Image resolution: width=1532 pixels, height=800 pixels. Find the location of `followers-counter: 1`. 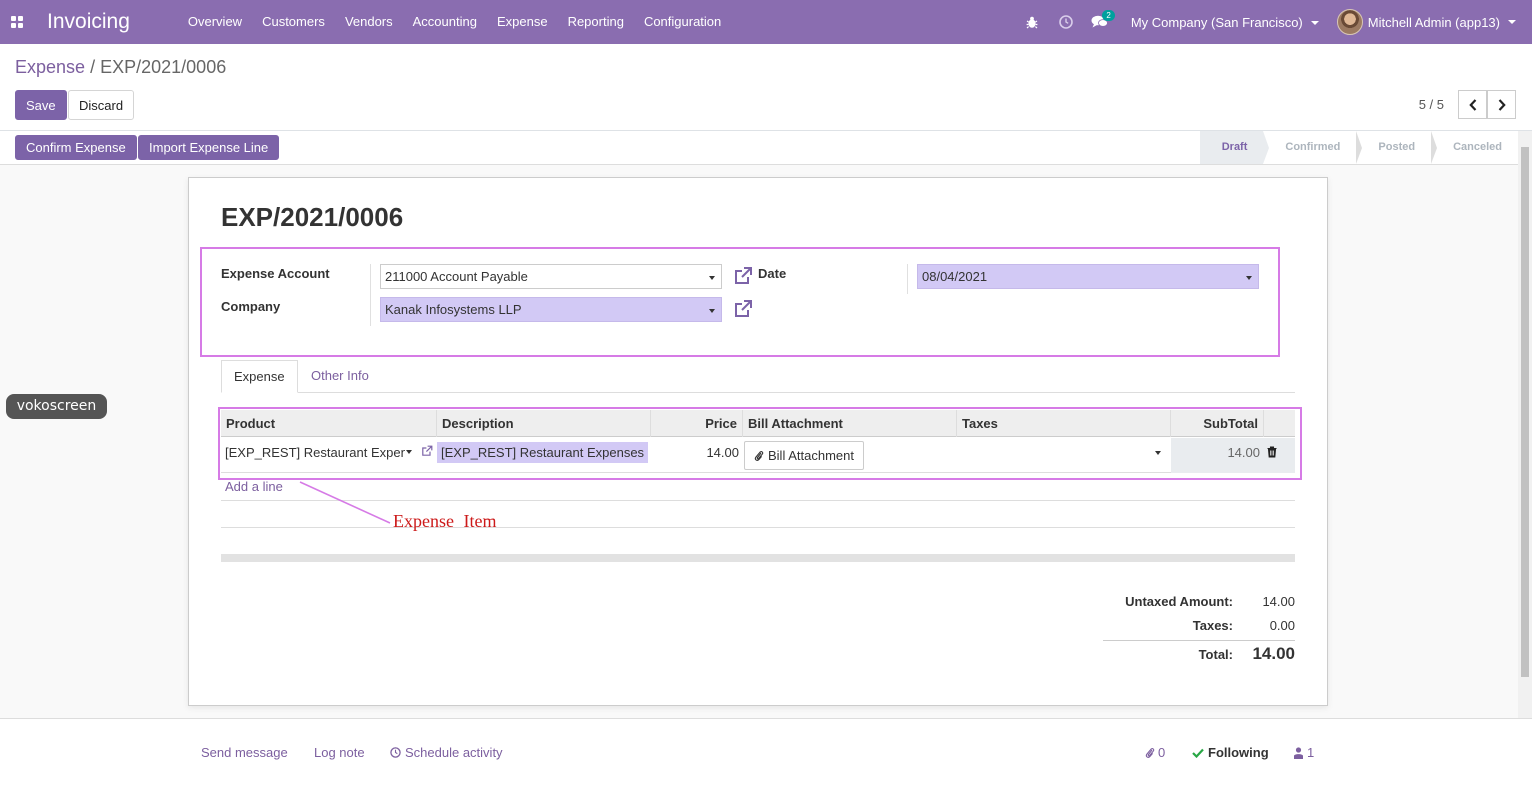

followers-counter: 1 is located at coordinates (1304, 752).